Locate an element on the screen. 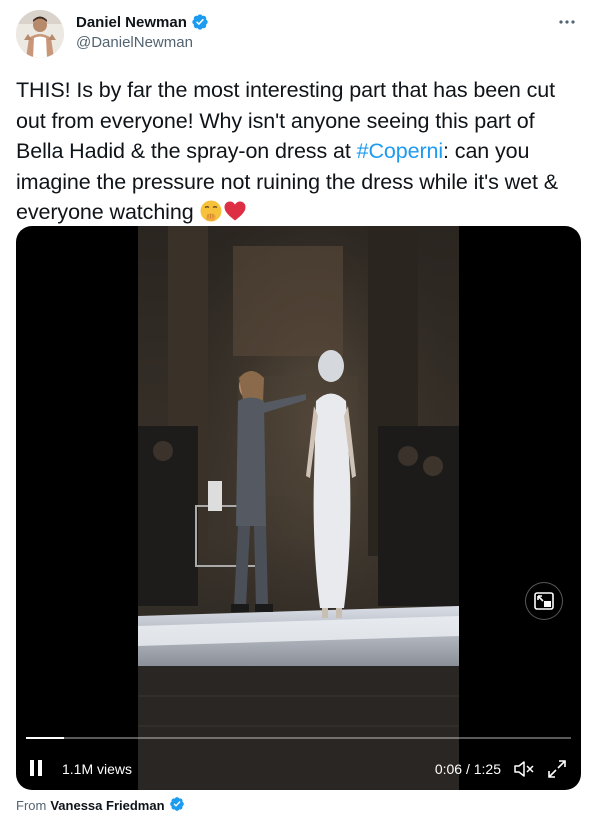 The width and height of the screenshot is (593, 816). more-options-icon is located at coordinates (567, 22).